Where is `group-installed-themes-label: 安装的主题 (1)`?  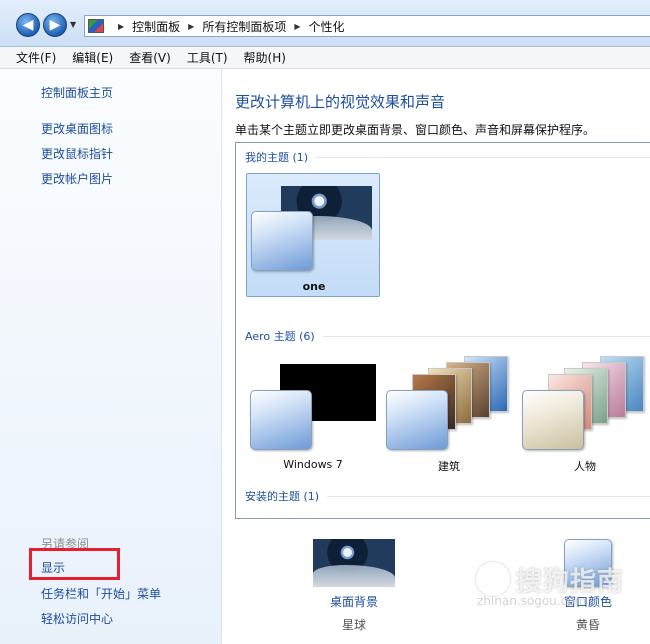 group-installed-themes-label: 安装的主题 (1) is located at coordinates (282, 496).